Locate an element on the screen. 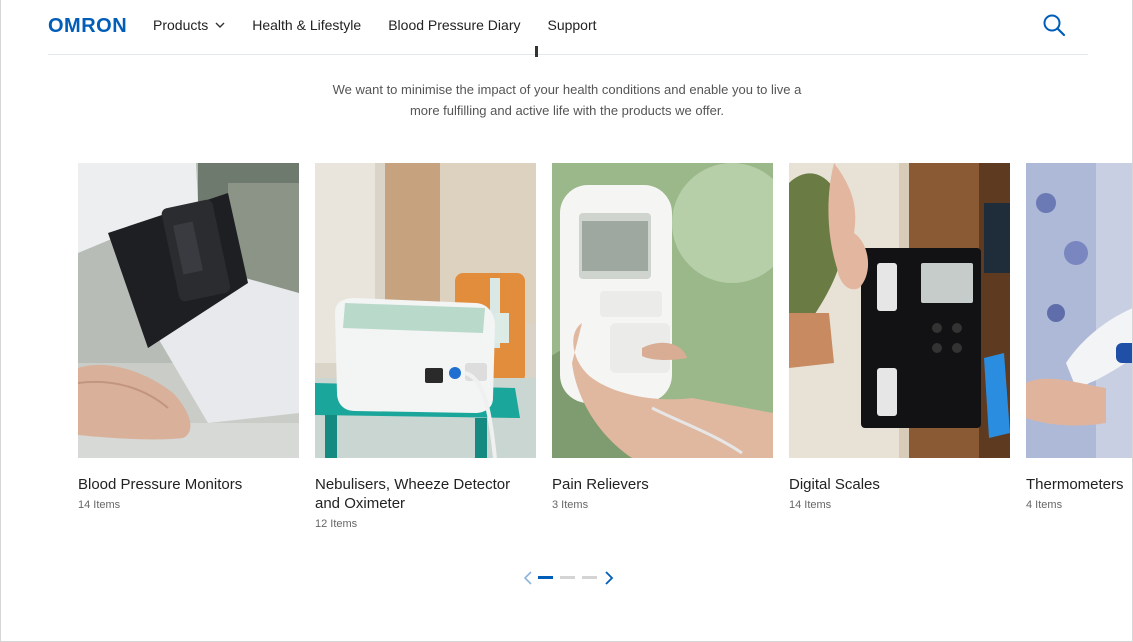  category-title: Thermometers is located at coordinates (1079, 484).